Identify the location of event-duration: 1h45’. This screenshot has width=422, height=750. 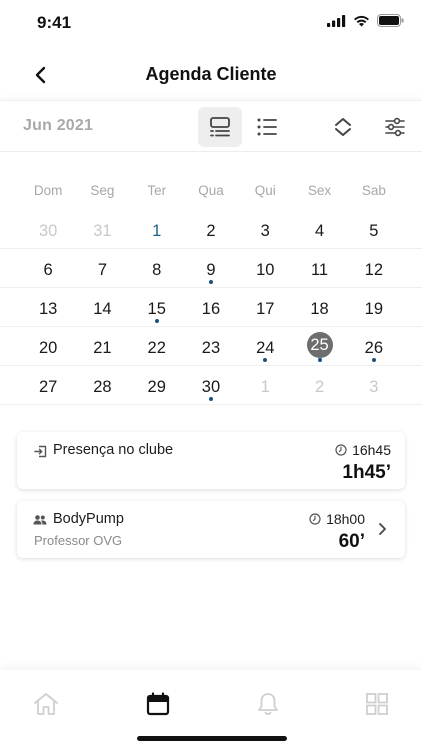
(366, 472).